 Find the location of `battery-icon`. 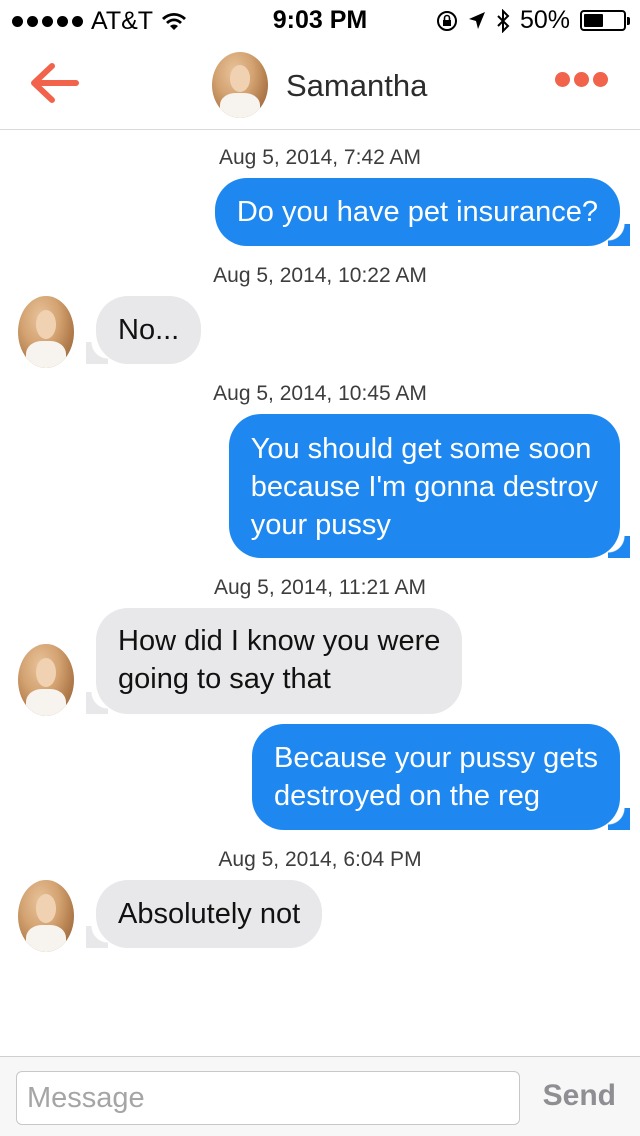

battery-icon is located at coordinates (605, 20).